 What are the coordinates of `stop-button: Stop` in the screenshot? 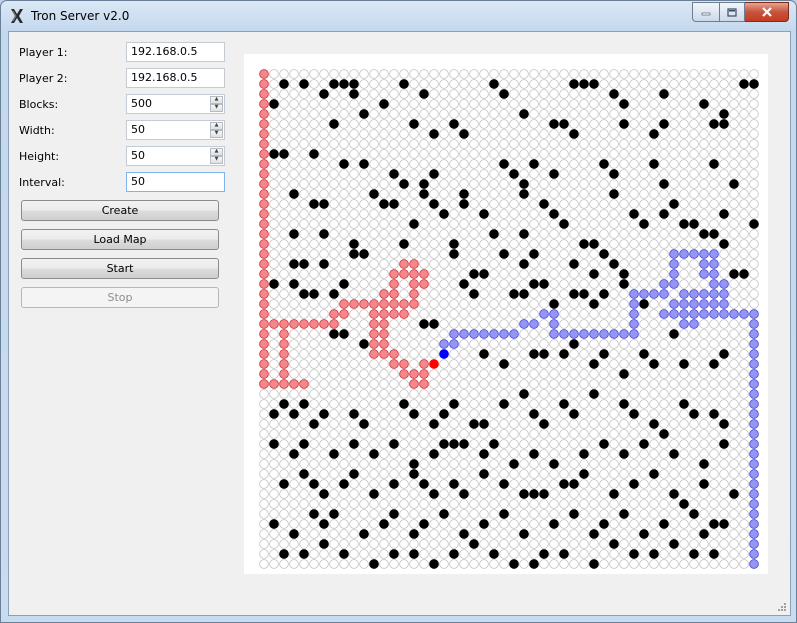 It's located at (120, 297).